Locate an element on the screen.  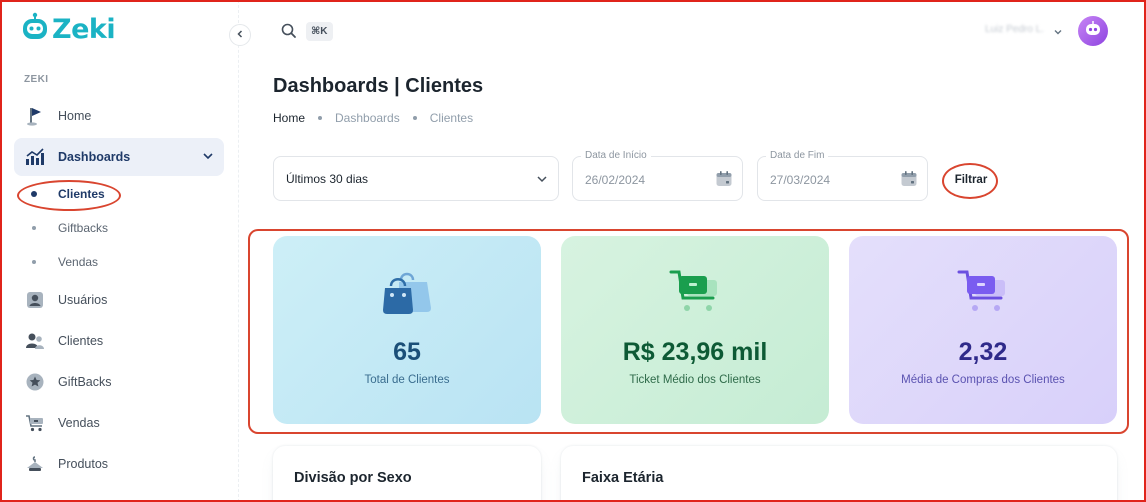
total-clients-card: 65 Total de Clientes is located at coordinates (407, 330).